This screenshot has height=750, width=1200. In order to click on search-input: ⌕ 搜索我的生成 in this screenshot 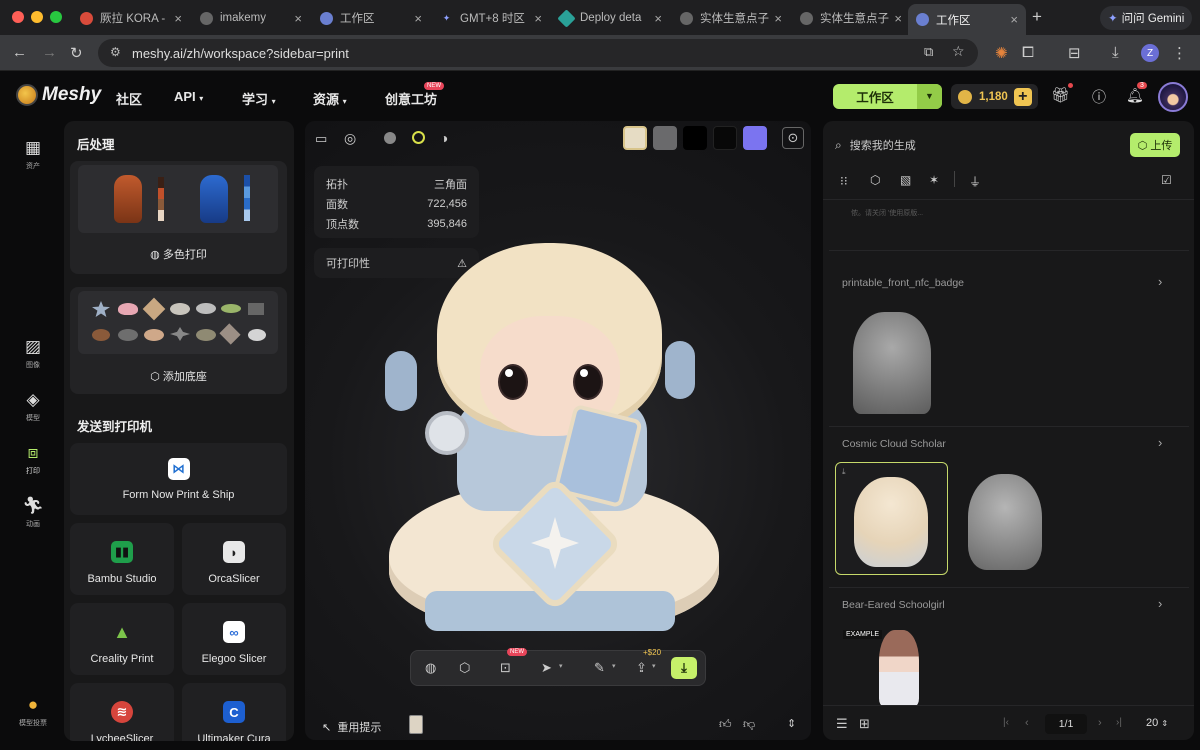, I will do `click(966, 145)`.